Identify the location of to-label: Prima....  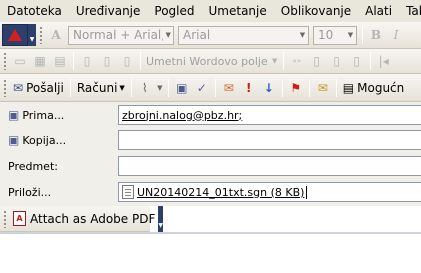
(43, 115).